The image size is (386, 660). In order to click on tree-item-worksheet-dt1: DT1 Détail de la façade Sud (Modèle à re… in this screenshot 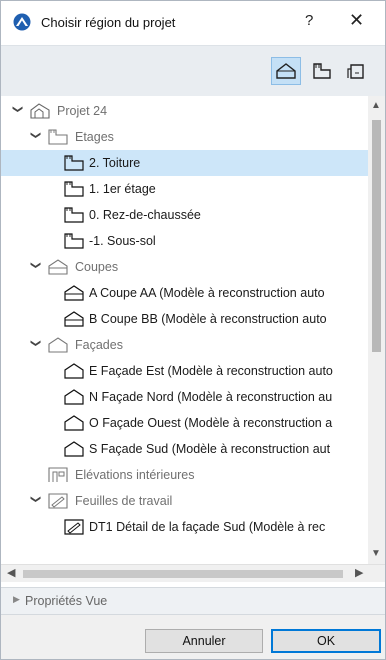, I will do `click(184, 527)`.